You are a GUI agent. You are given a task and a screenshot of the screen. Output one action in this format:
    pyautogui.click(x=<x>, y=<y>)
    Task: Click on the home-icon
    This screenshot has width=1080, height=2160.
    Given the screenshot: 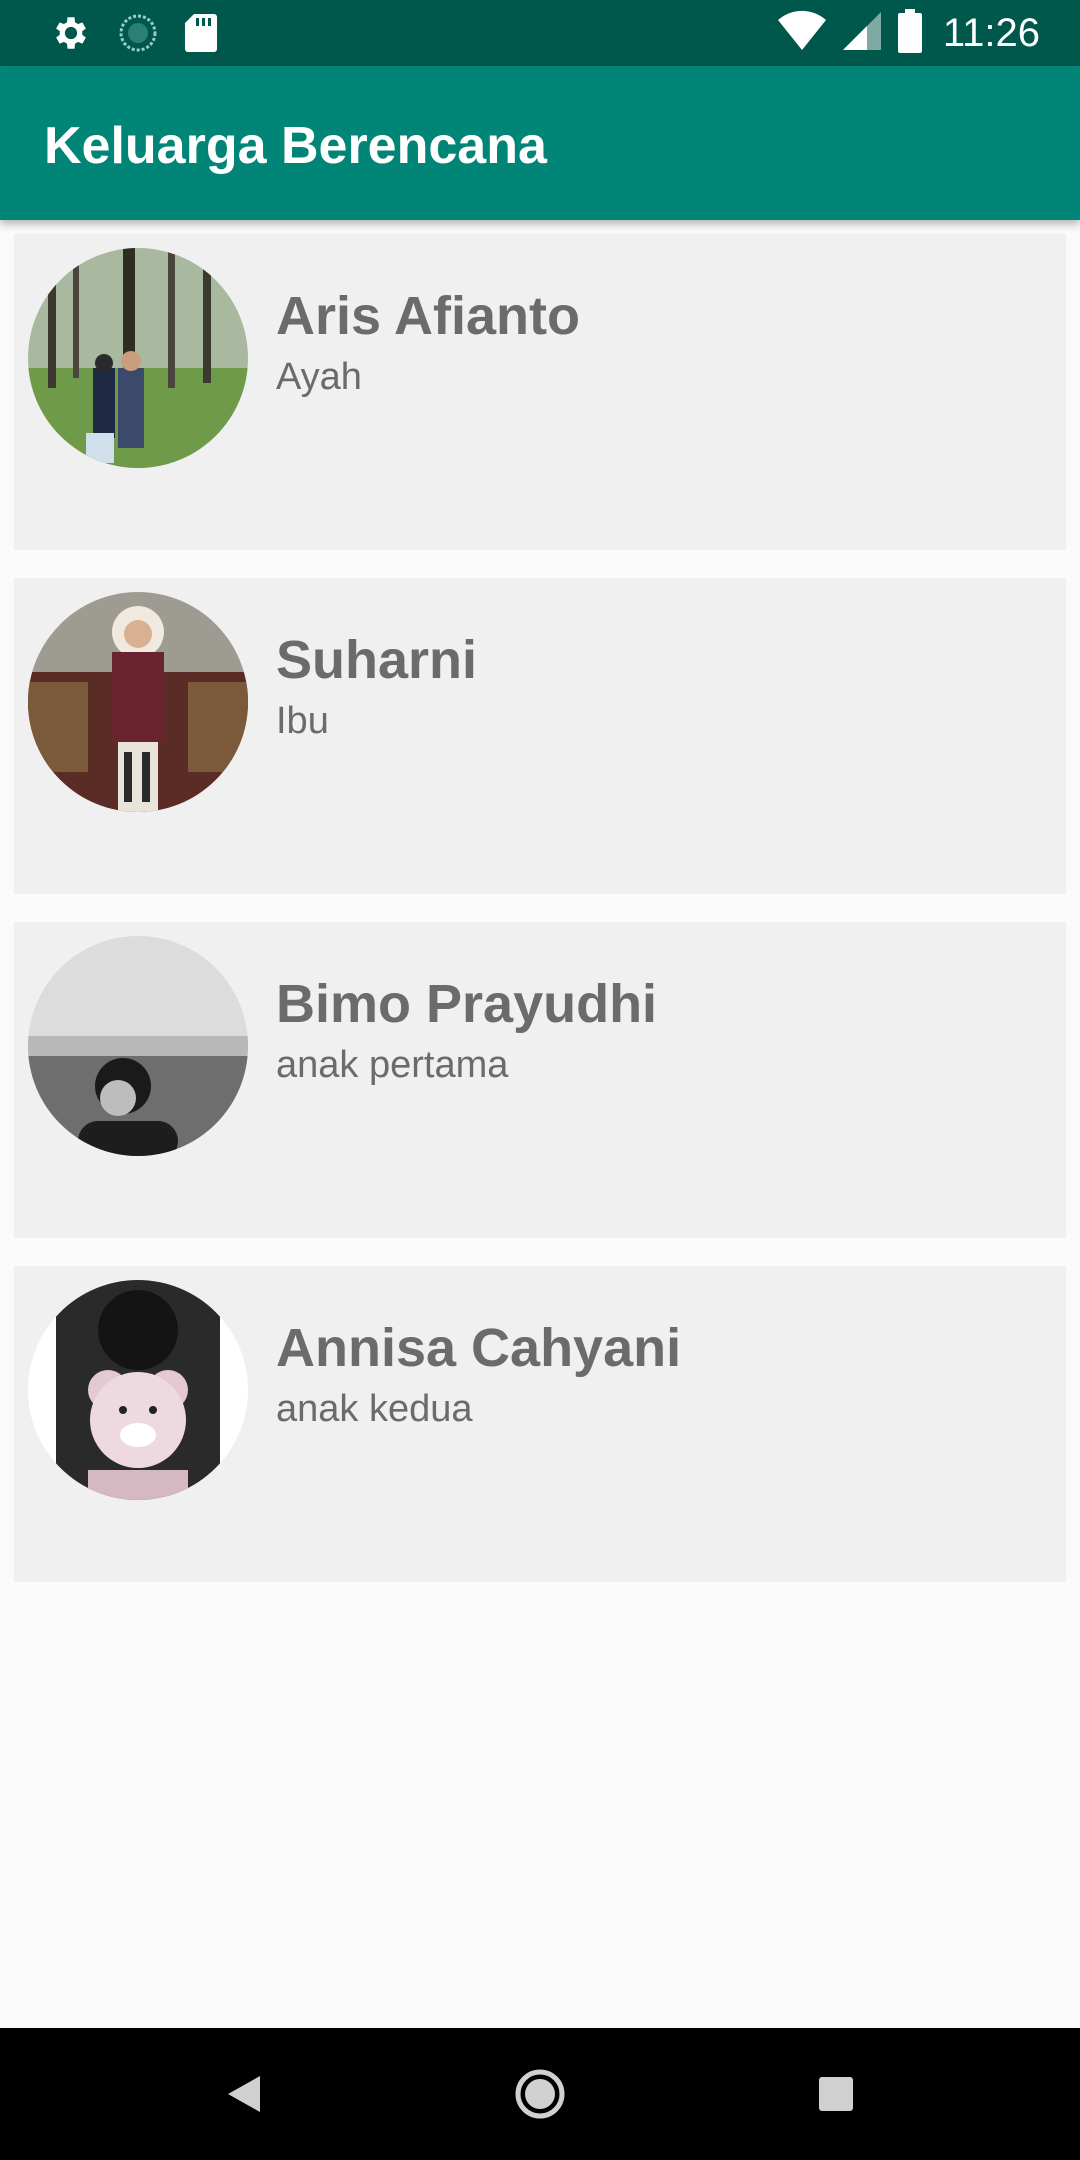 What is the action you would take?
    pyautogui.click(x=540, y=2094)
    